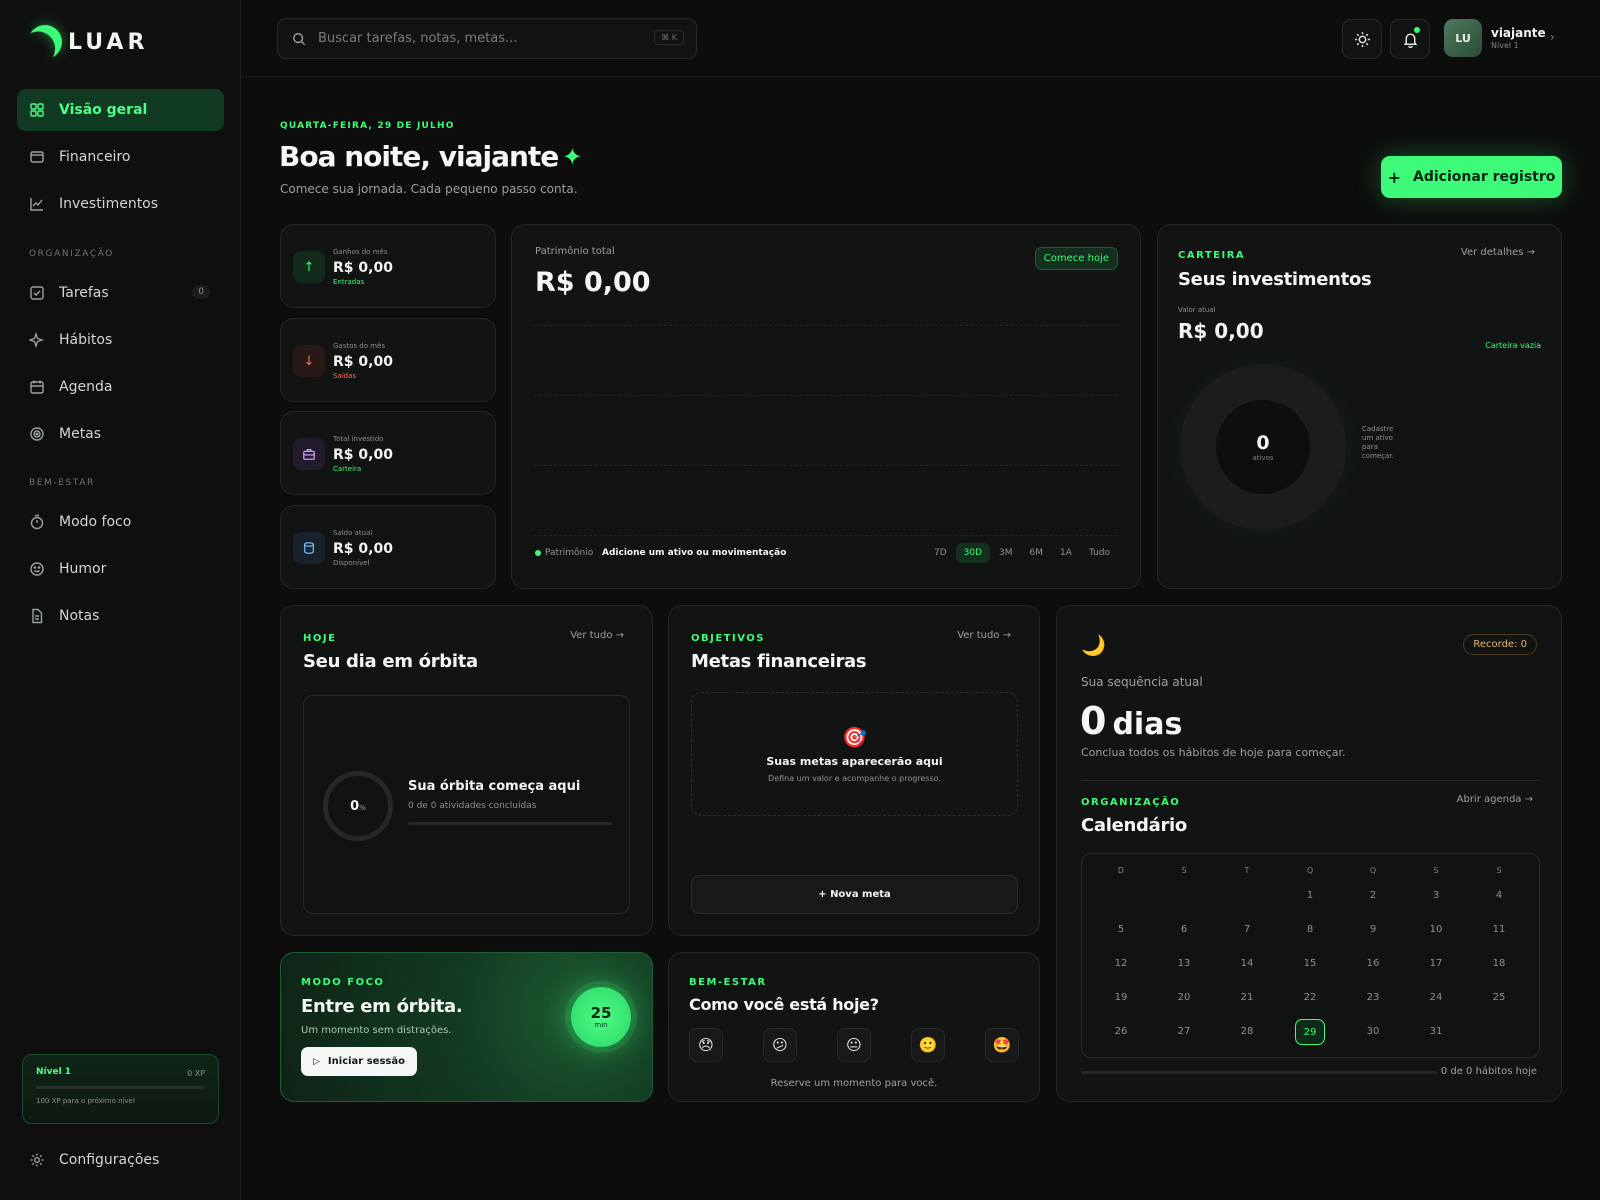  I want to click on search-input: Buscar tarefas, notas, metas... ⌘ K, so click(487, 38).